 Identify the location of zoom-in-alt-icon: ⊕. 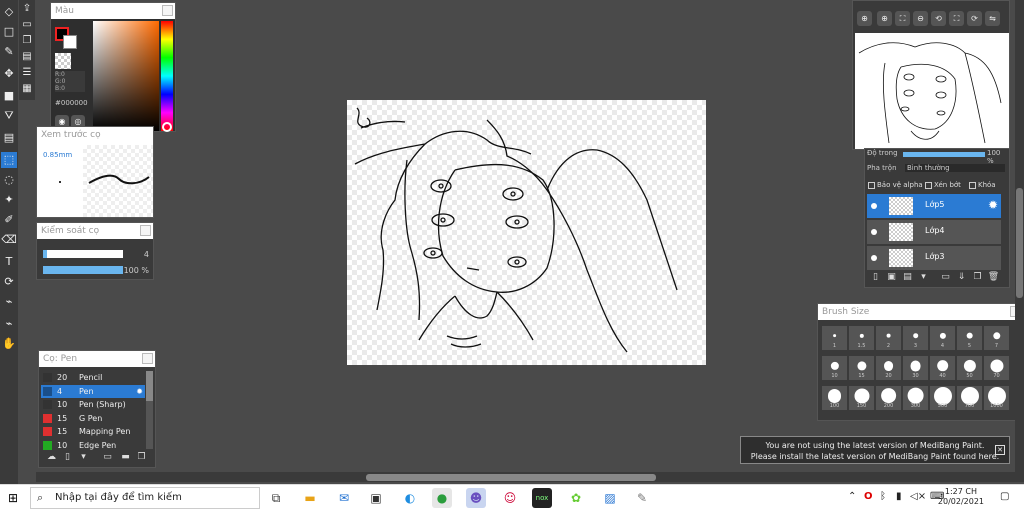
(884, 18).